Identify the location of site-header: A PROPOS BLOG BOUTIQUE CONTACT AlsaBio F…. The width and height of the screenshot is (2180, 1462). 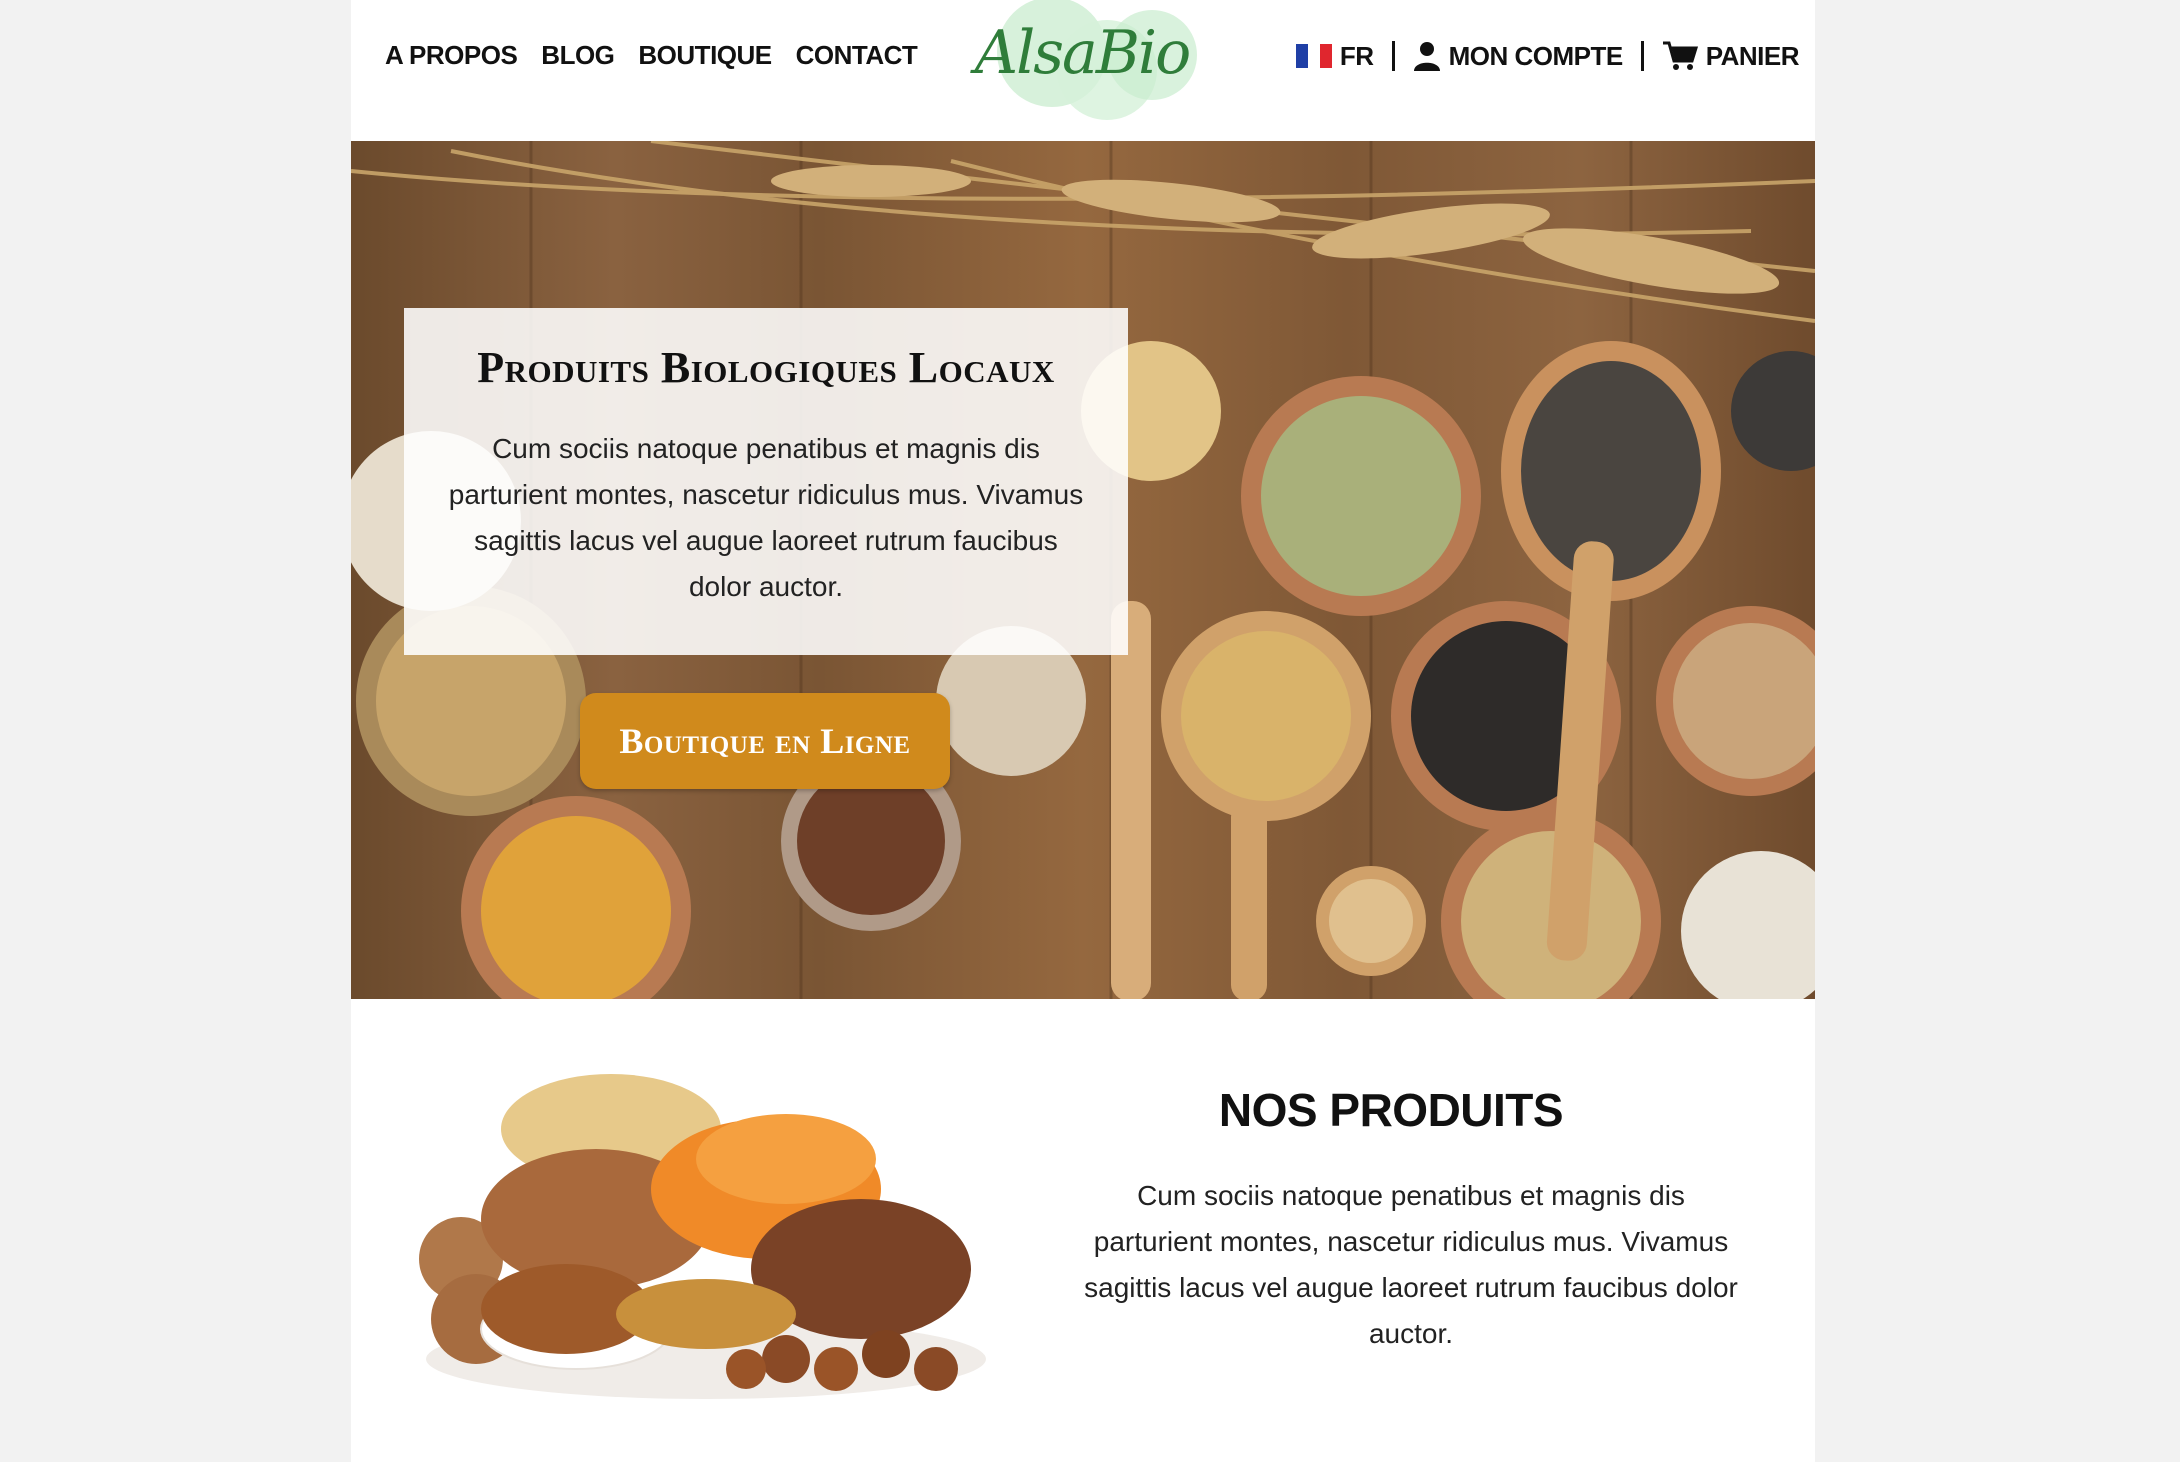
(1083, 70).